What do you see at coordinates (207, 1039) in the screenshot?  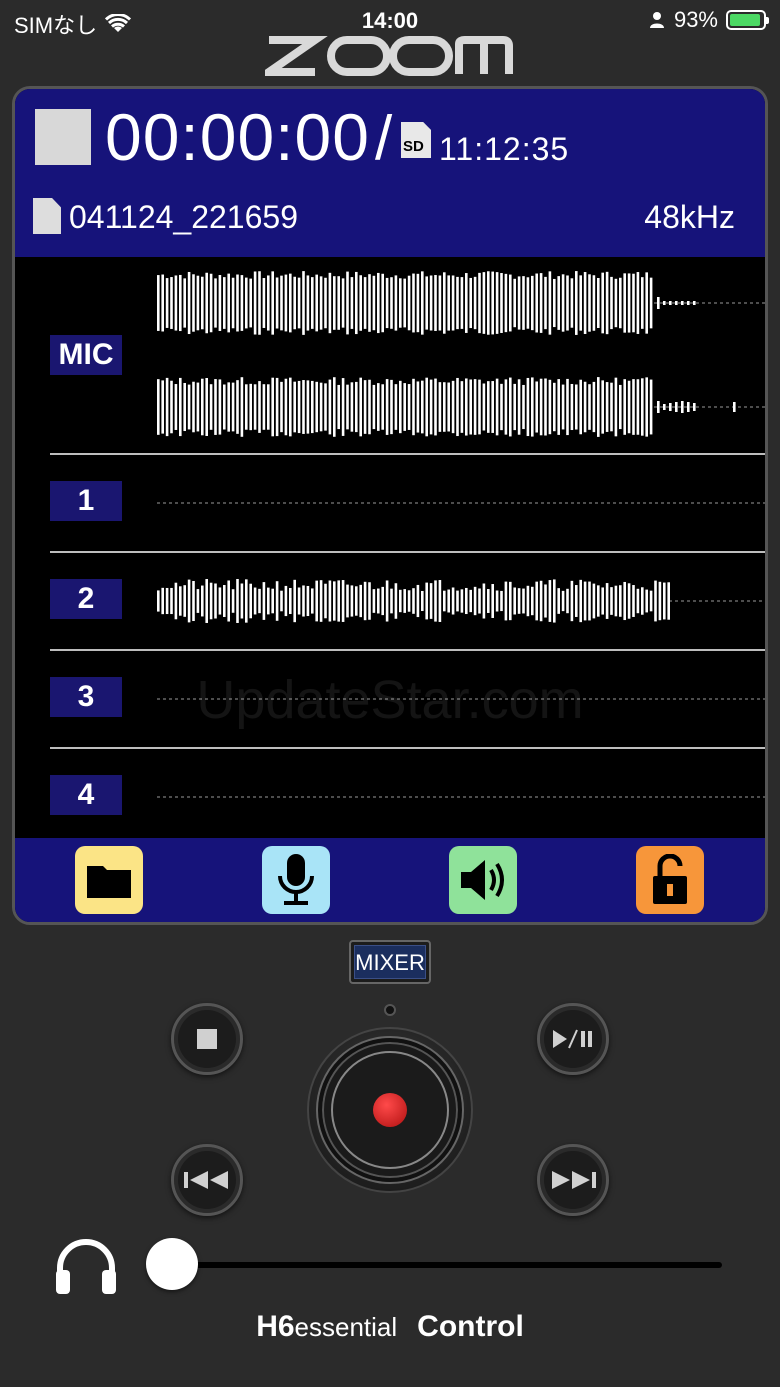 I see `stop-button` at bounding box center [207, 1039].